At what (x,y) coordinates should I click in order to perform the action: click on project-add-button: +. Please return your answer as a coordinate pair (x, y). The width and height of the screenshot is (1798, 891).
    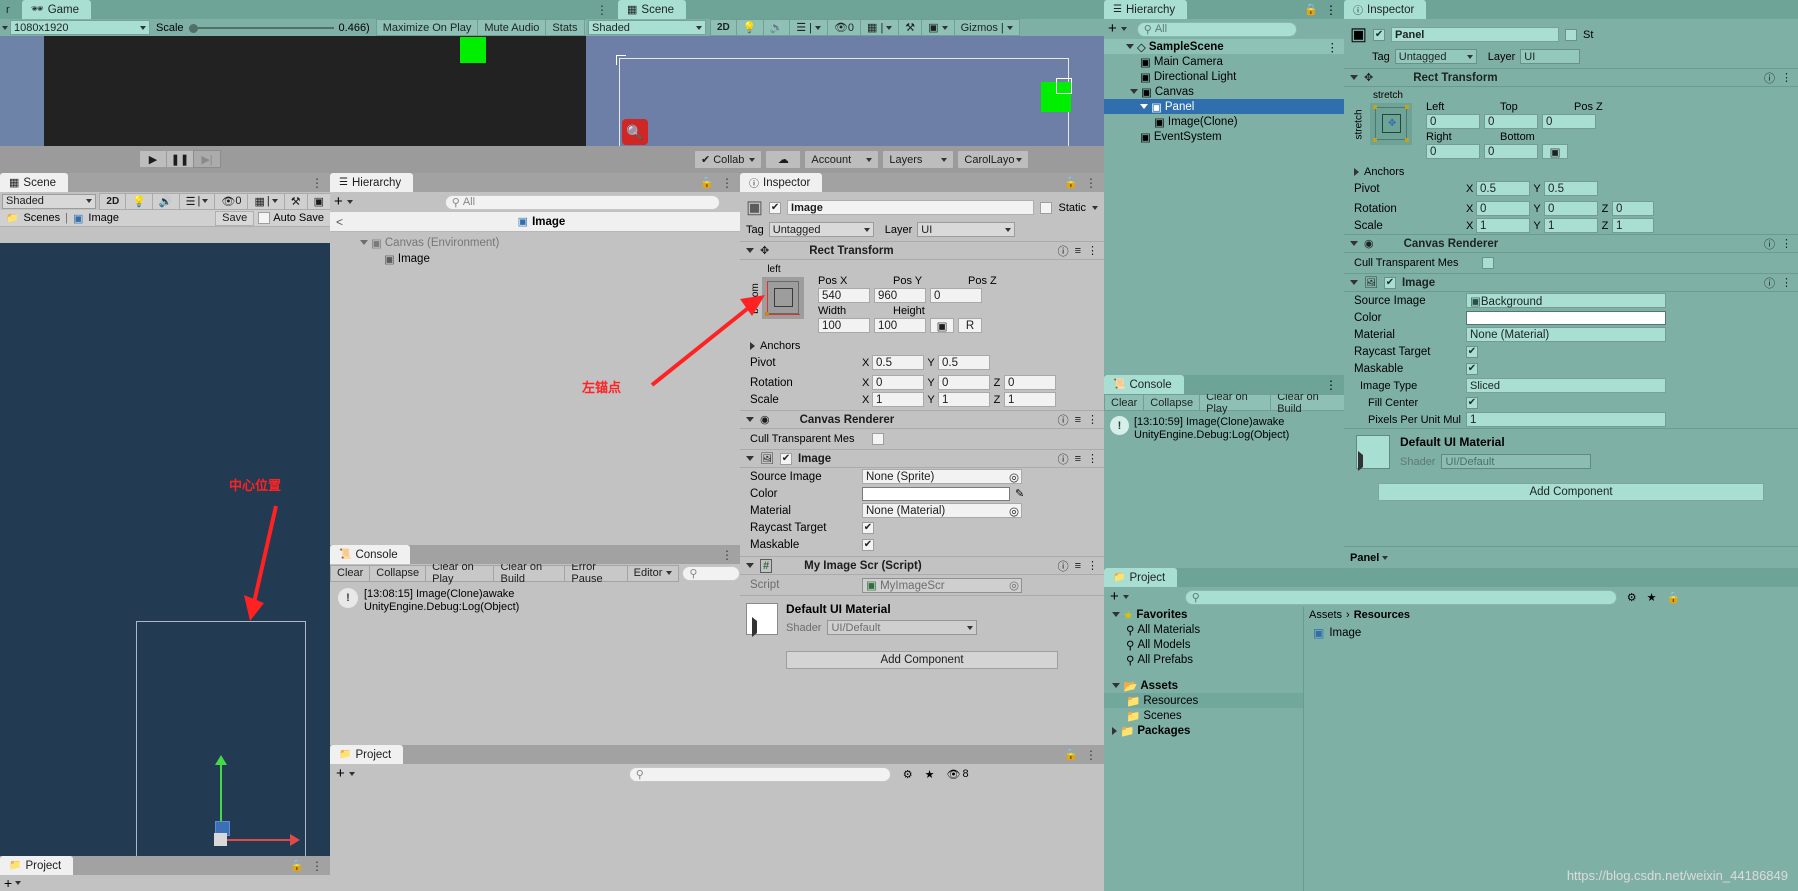
    Looking at the image, I should click on (8, 883).